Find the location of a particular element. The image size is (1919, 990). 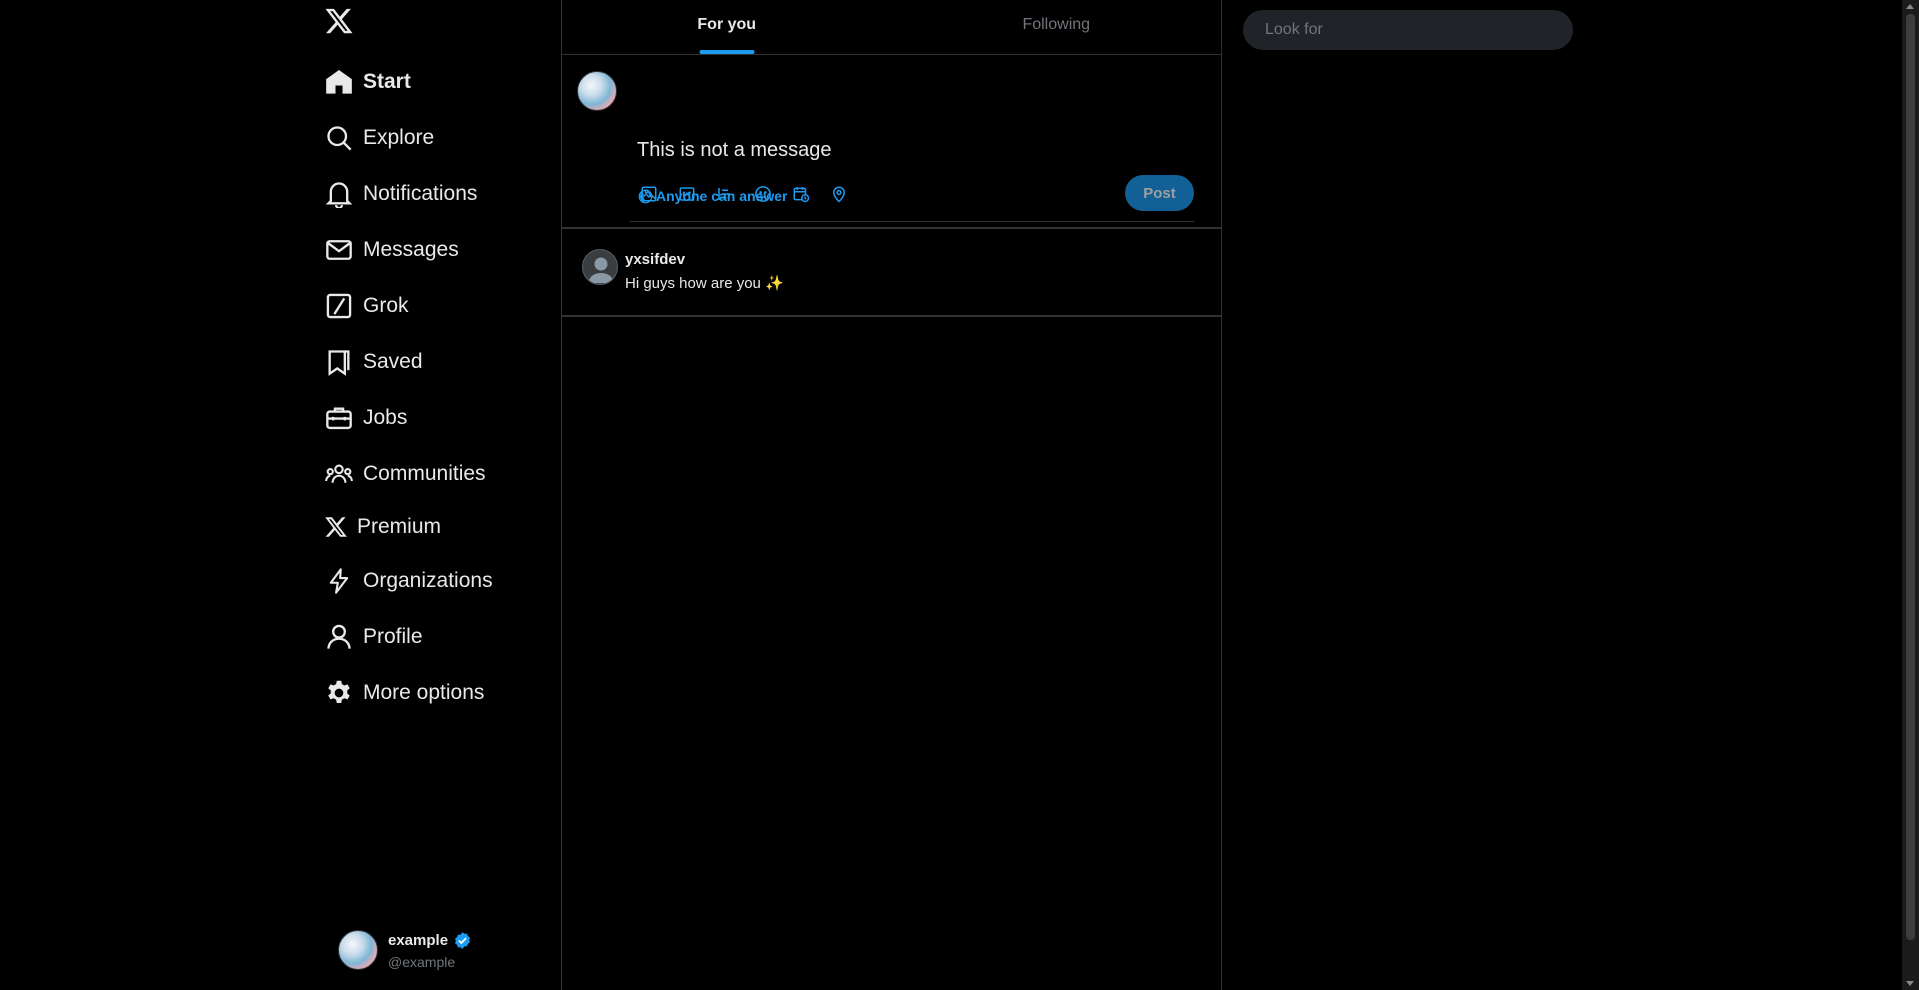

poll-icon is located at coordinates (735, 194).